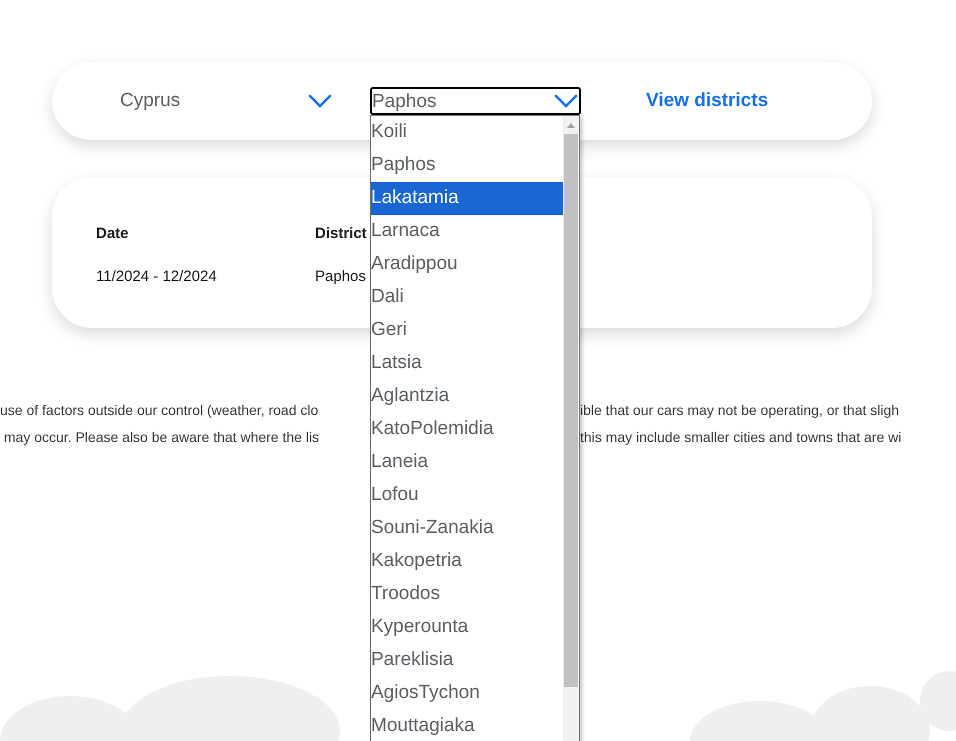 This screenshot has width=956, height=741. Describe the element at coordinates (404, 101) in the screenshot. I see `district-value: Paphos` at that location.